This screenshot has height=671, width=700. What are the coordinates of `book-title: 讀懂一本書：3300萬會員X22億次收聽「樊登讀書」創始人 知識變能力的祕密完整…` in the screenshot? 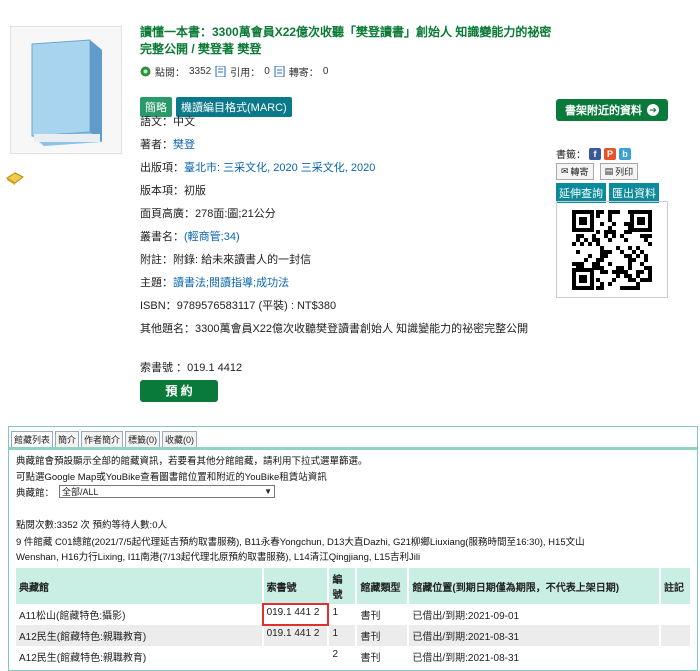 It's located at (346, 40).